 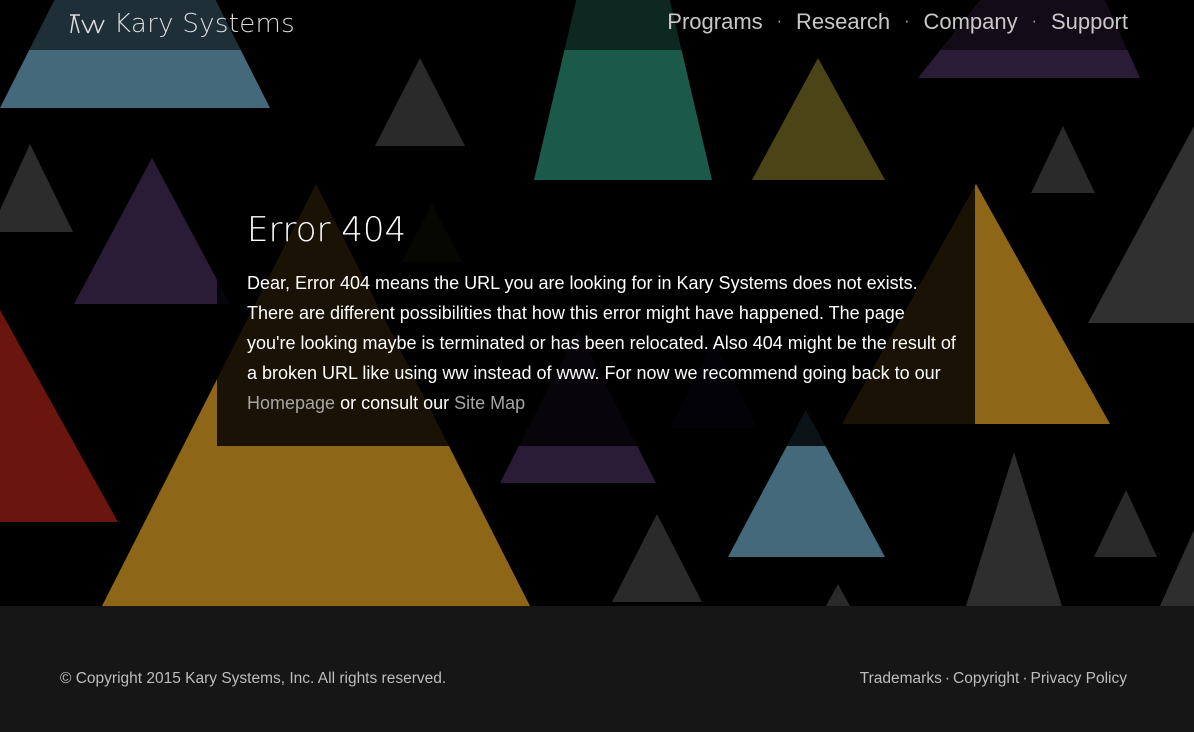 I want to click on error-middle-text: or consult our, so click(x=395, y=403).